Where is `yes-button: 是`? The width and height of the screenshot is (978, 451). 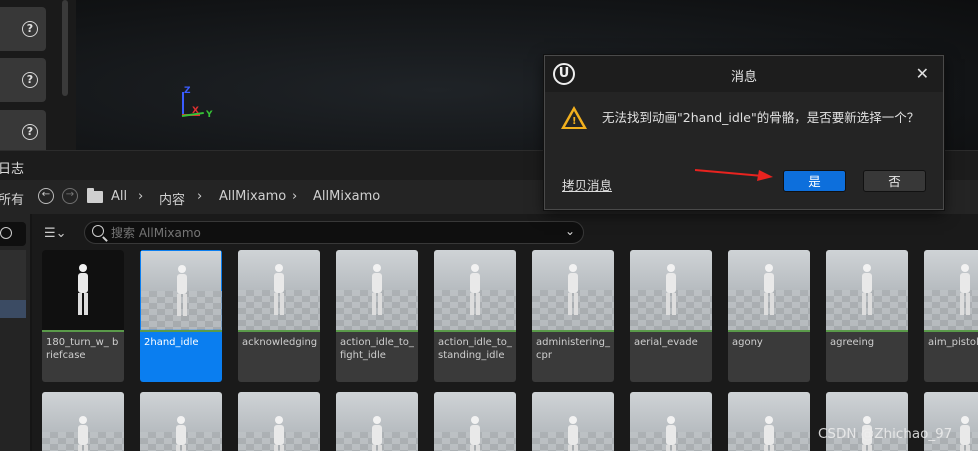
yes-button: 是 is located at coordinates (814, 181).